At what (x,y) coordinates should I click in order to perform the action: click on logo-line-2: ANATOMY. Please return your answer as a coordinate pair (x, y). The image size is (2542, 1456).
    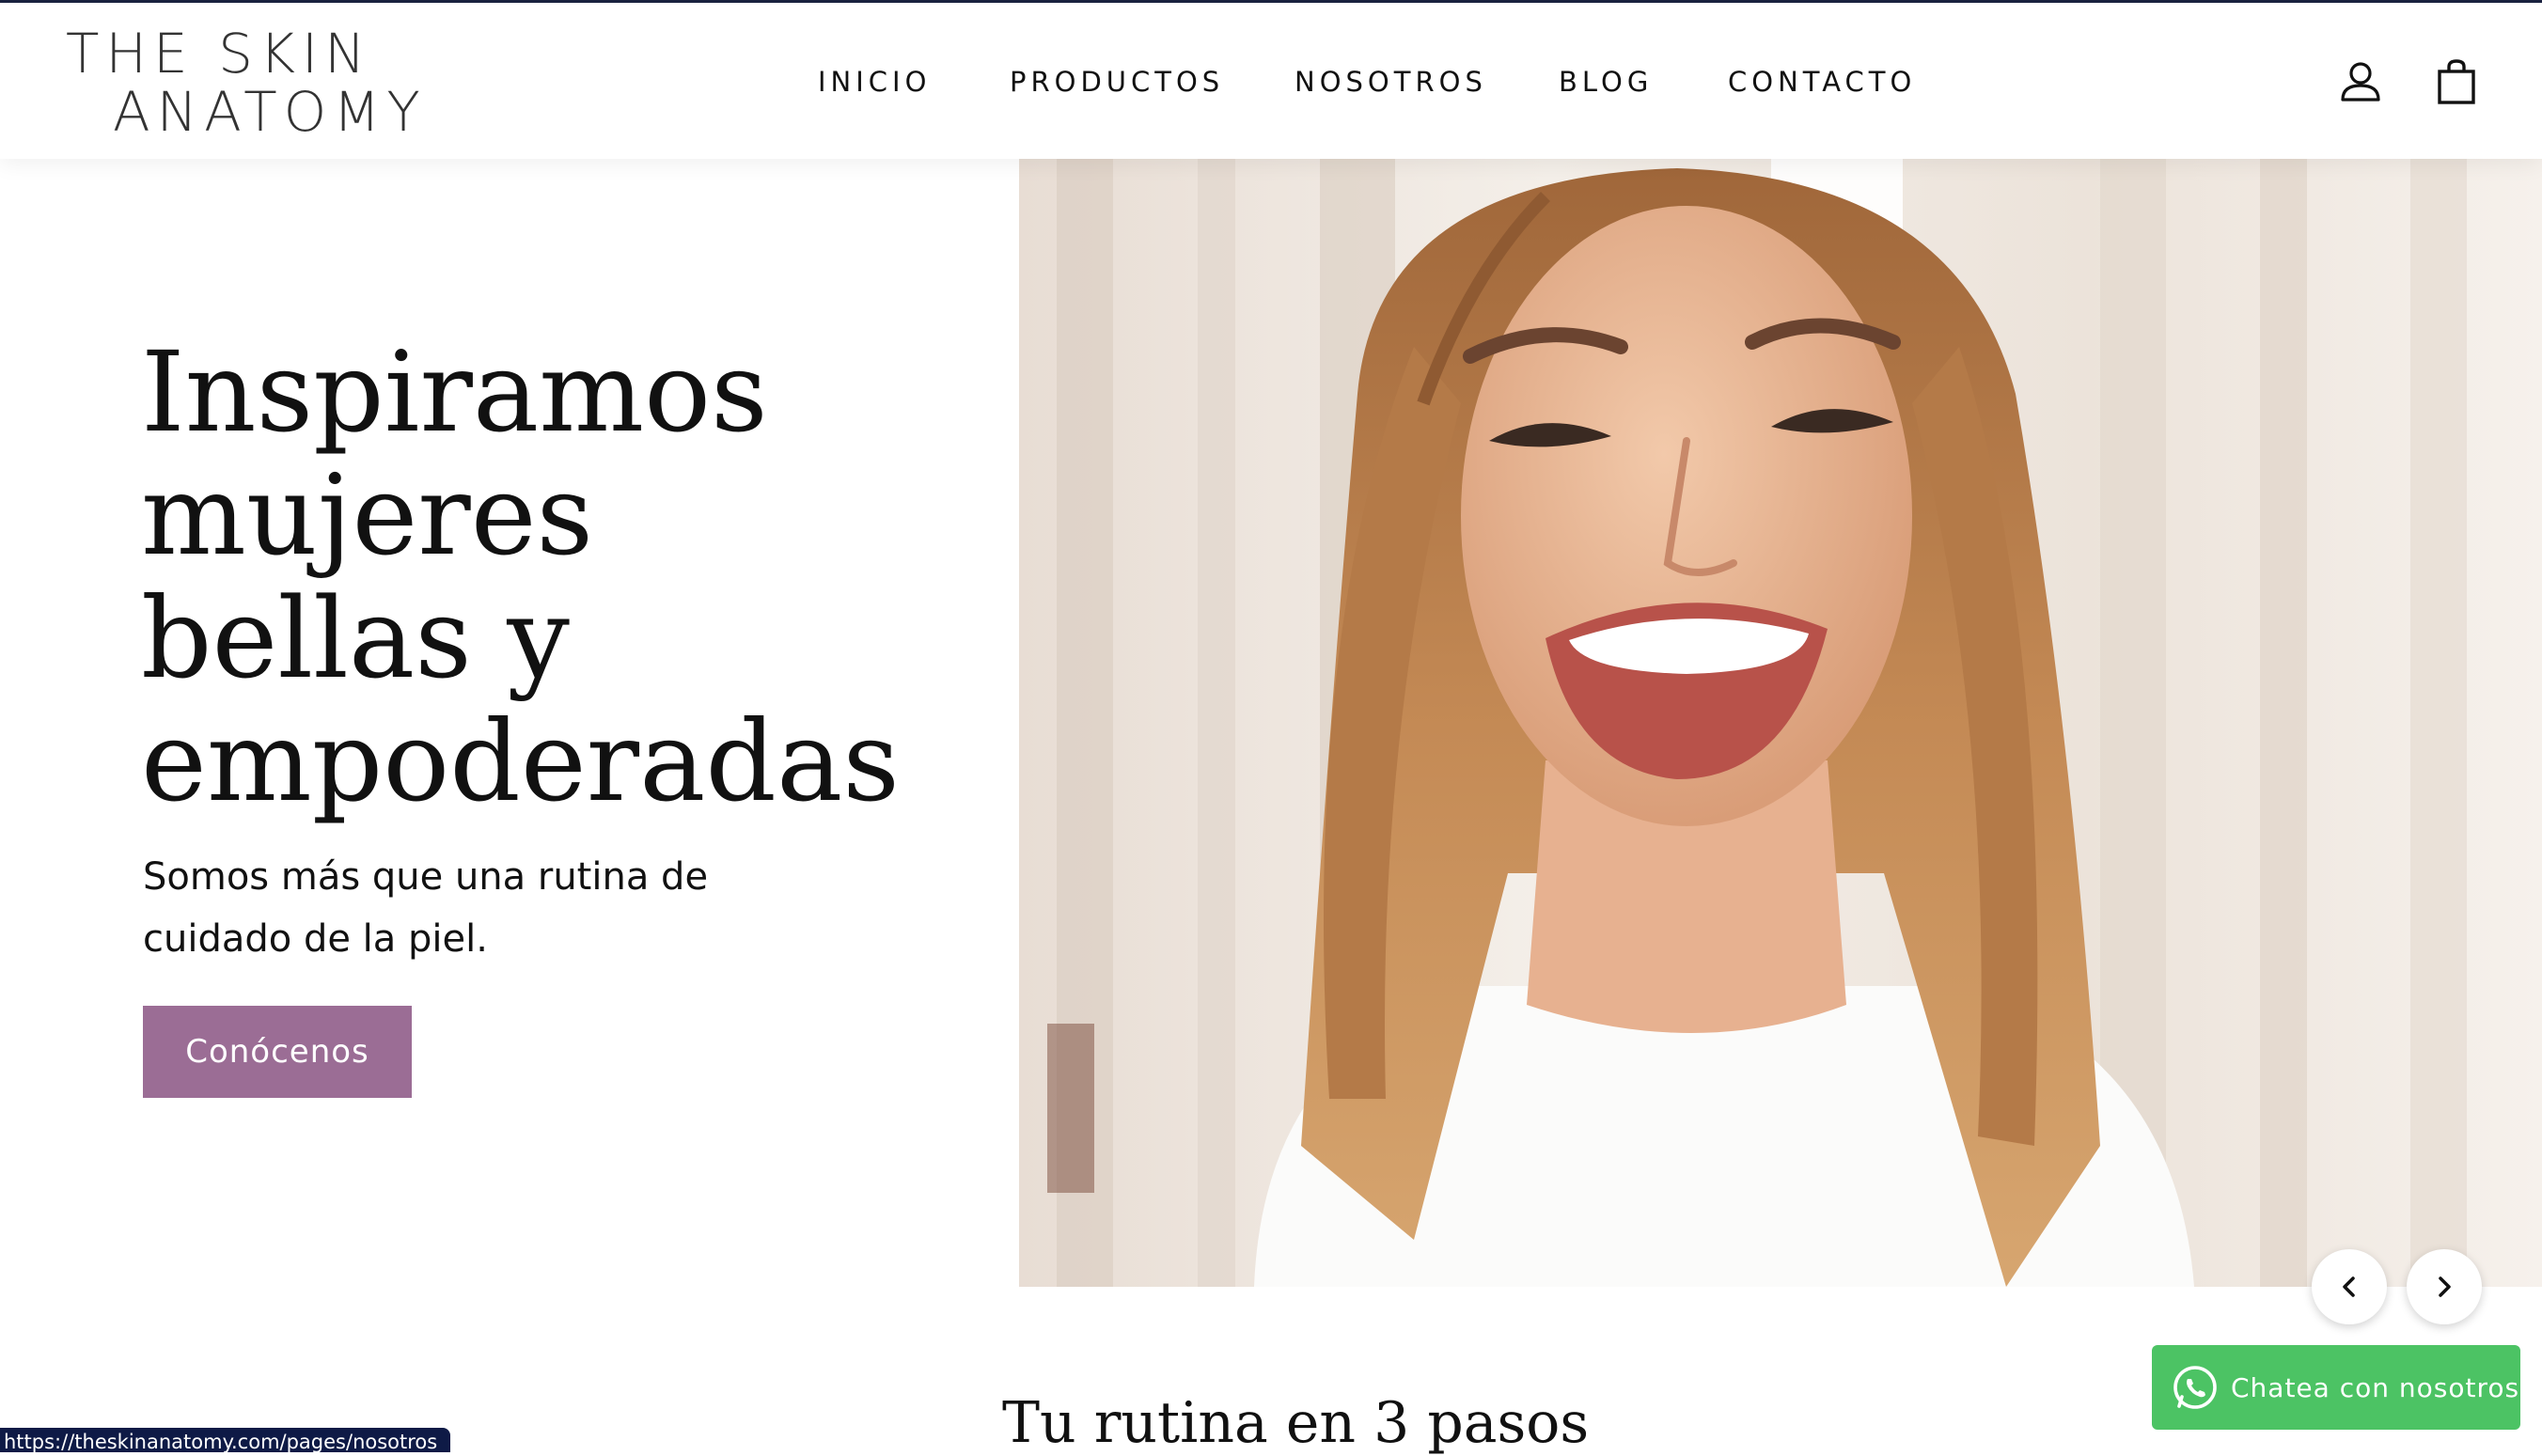
    Looking at the image, I should click on (270, 112).